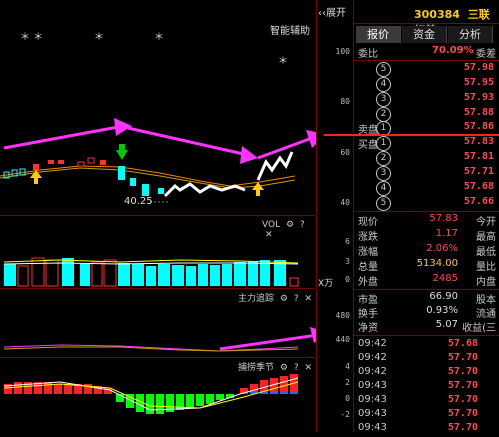  I want to click on sell-row: 5 57.98, so click(426, 69).